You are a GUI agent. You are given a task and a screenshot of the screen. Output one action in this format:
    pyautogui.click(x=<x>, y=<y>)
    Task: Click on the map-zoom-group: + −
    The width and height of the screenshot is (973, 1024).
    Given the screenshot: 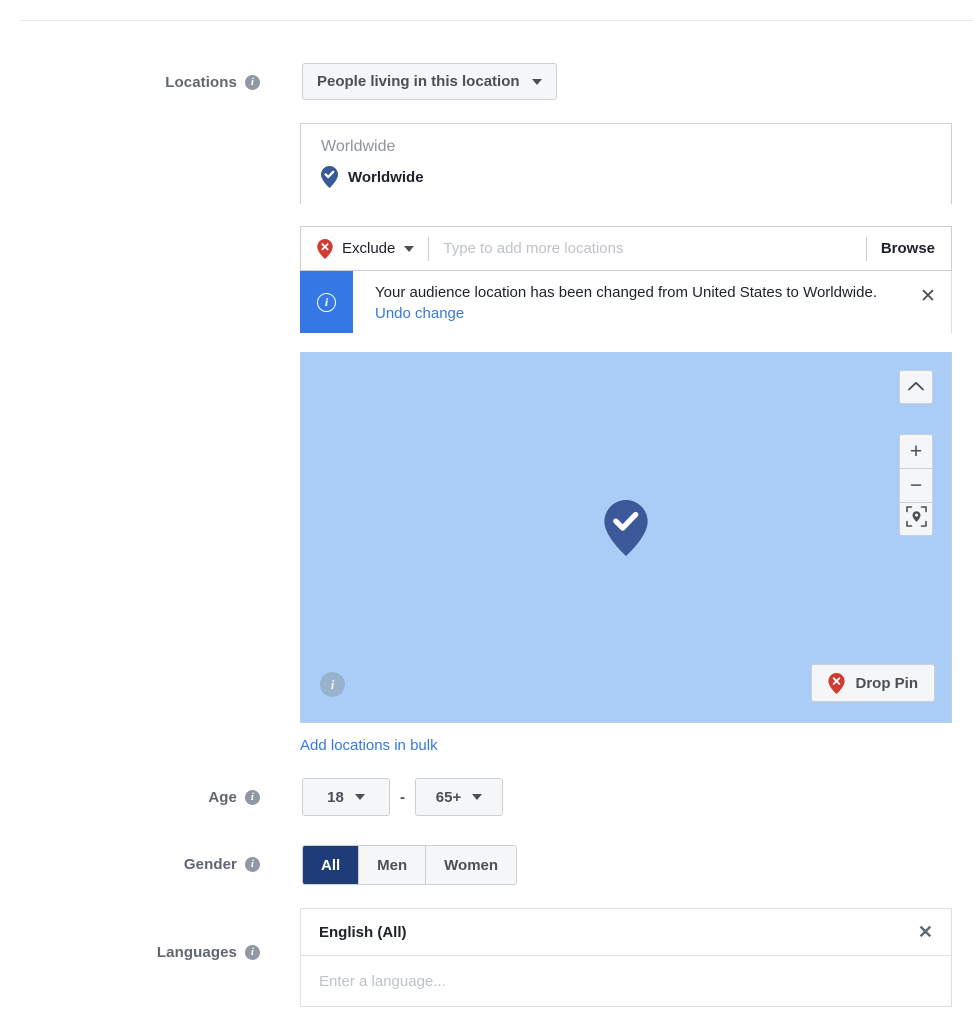 What is the action you would take?
    pyautogui.click(x=916, y=485)
    